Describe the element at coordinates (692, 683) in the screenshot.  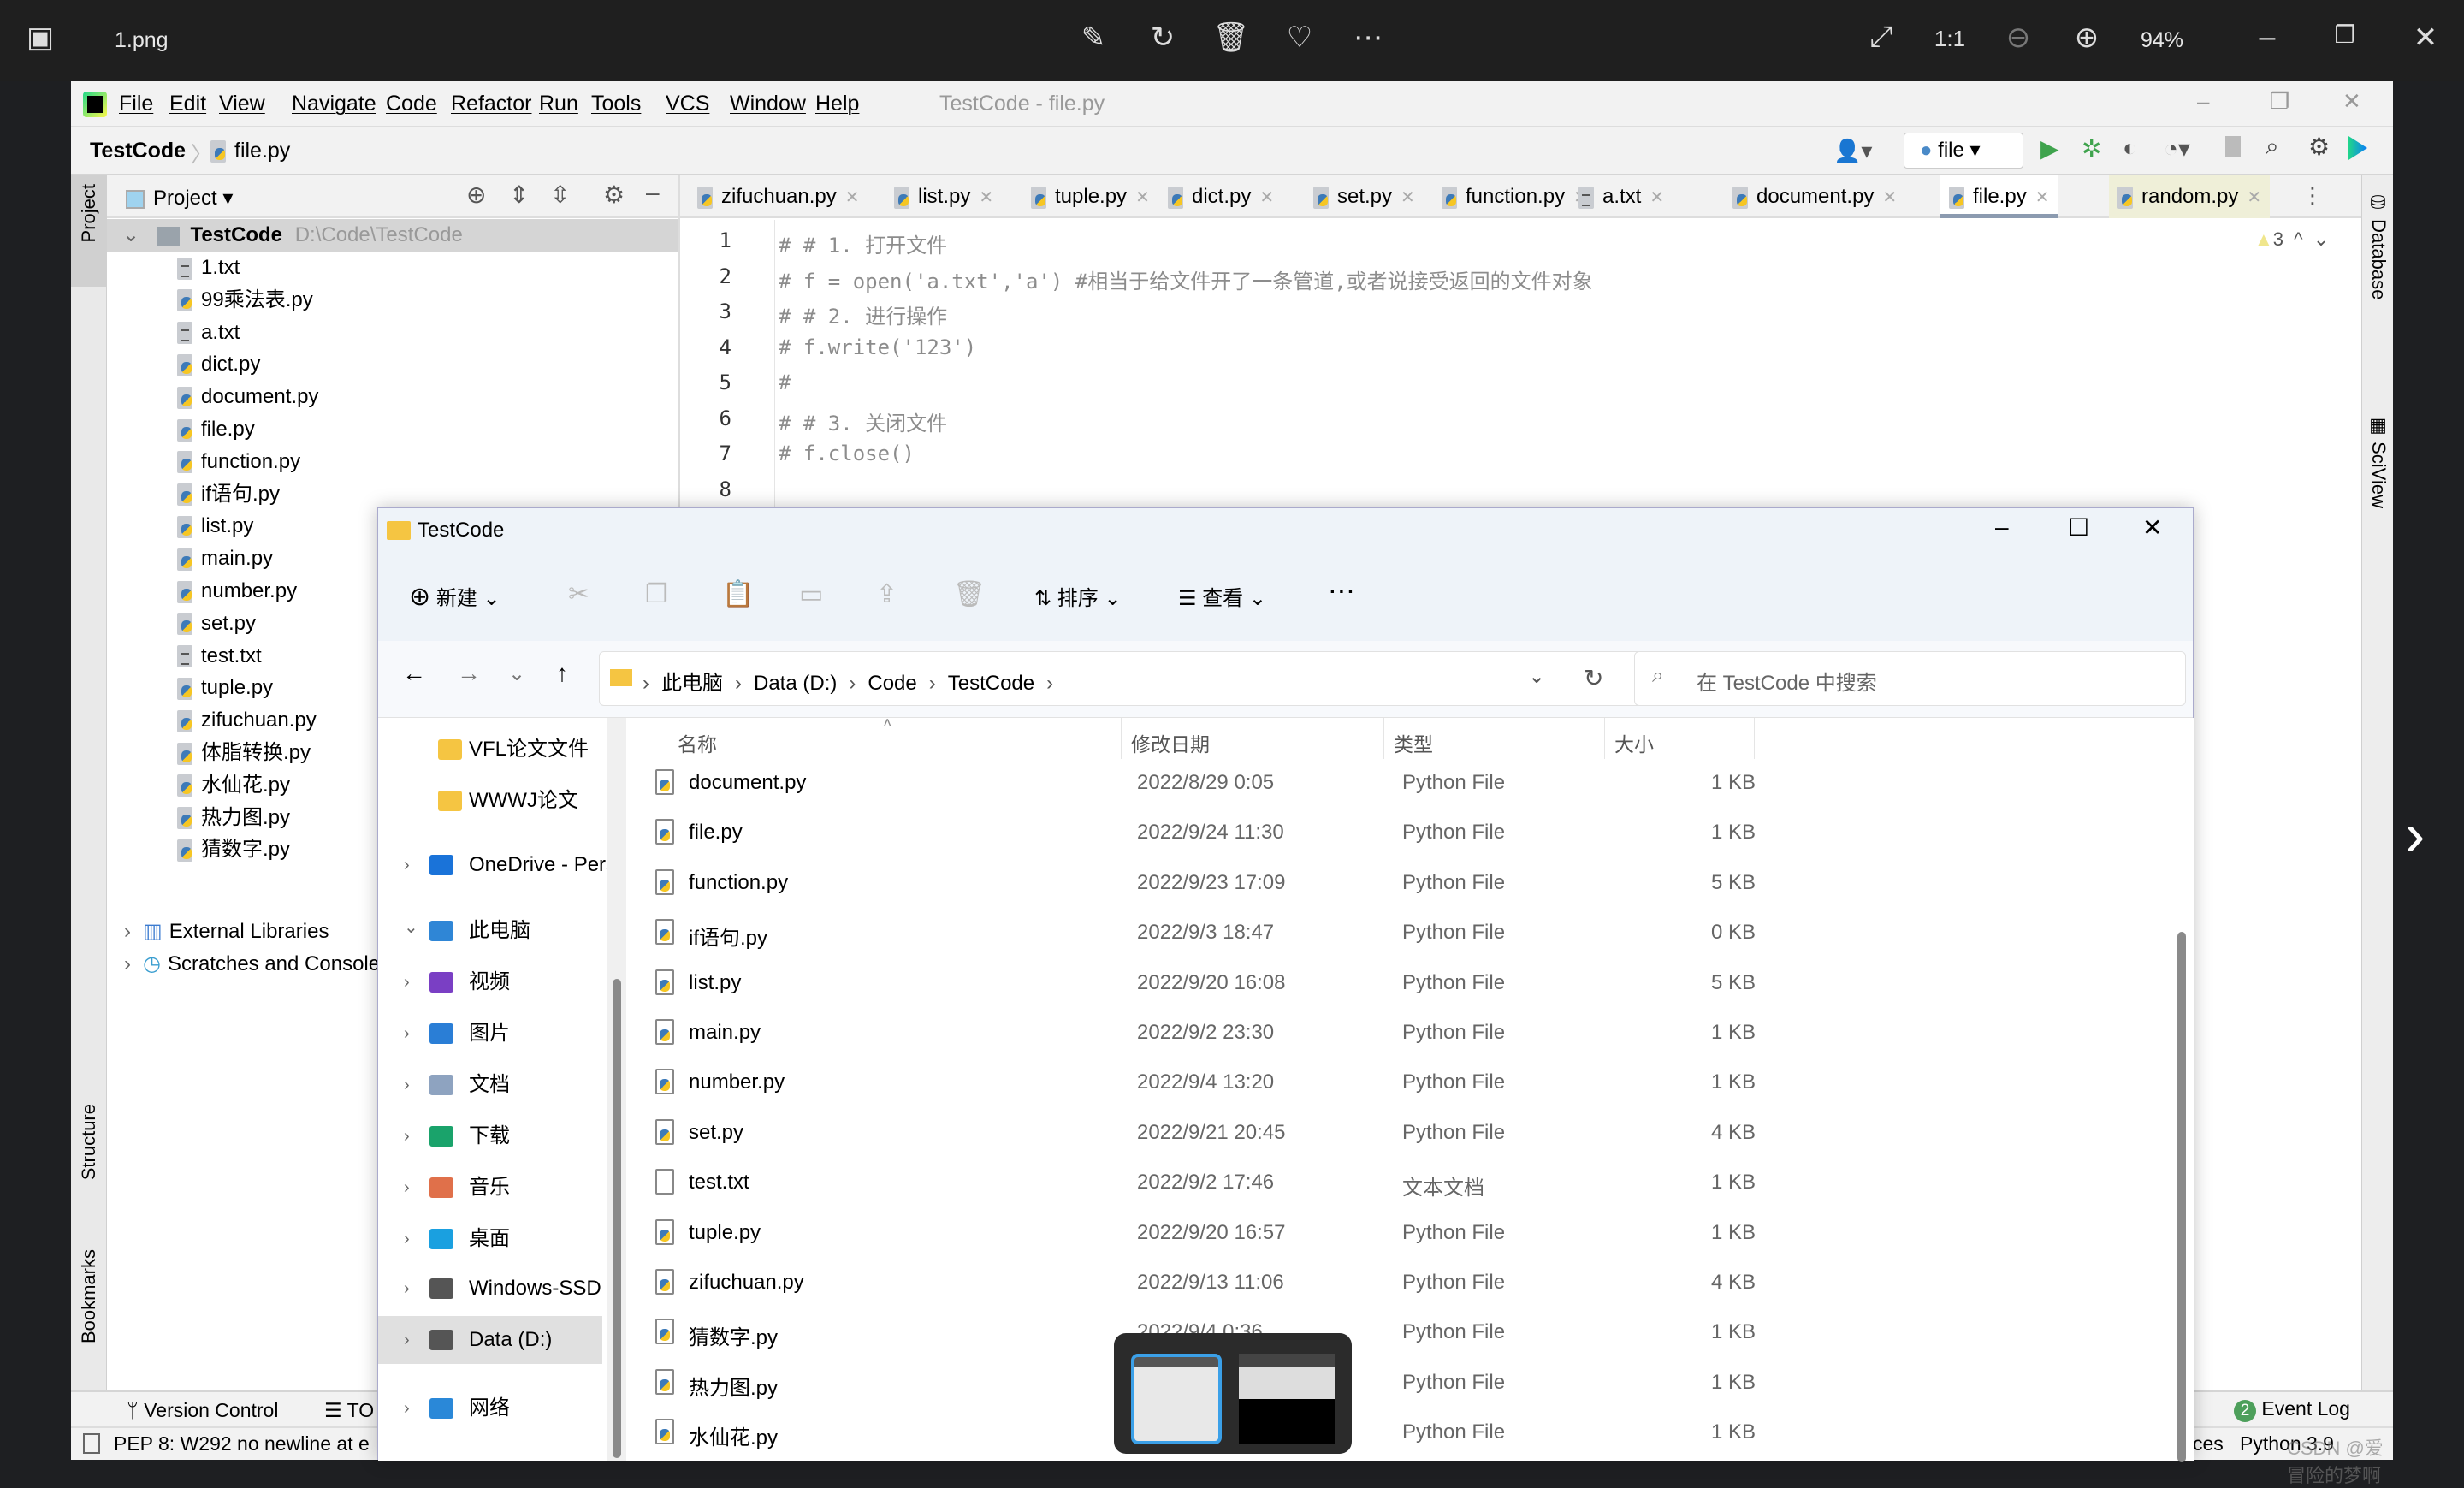
I see `address-crumb: 此电脑` at that location.